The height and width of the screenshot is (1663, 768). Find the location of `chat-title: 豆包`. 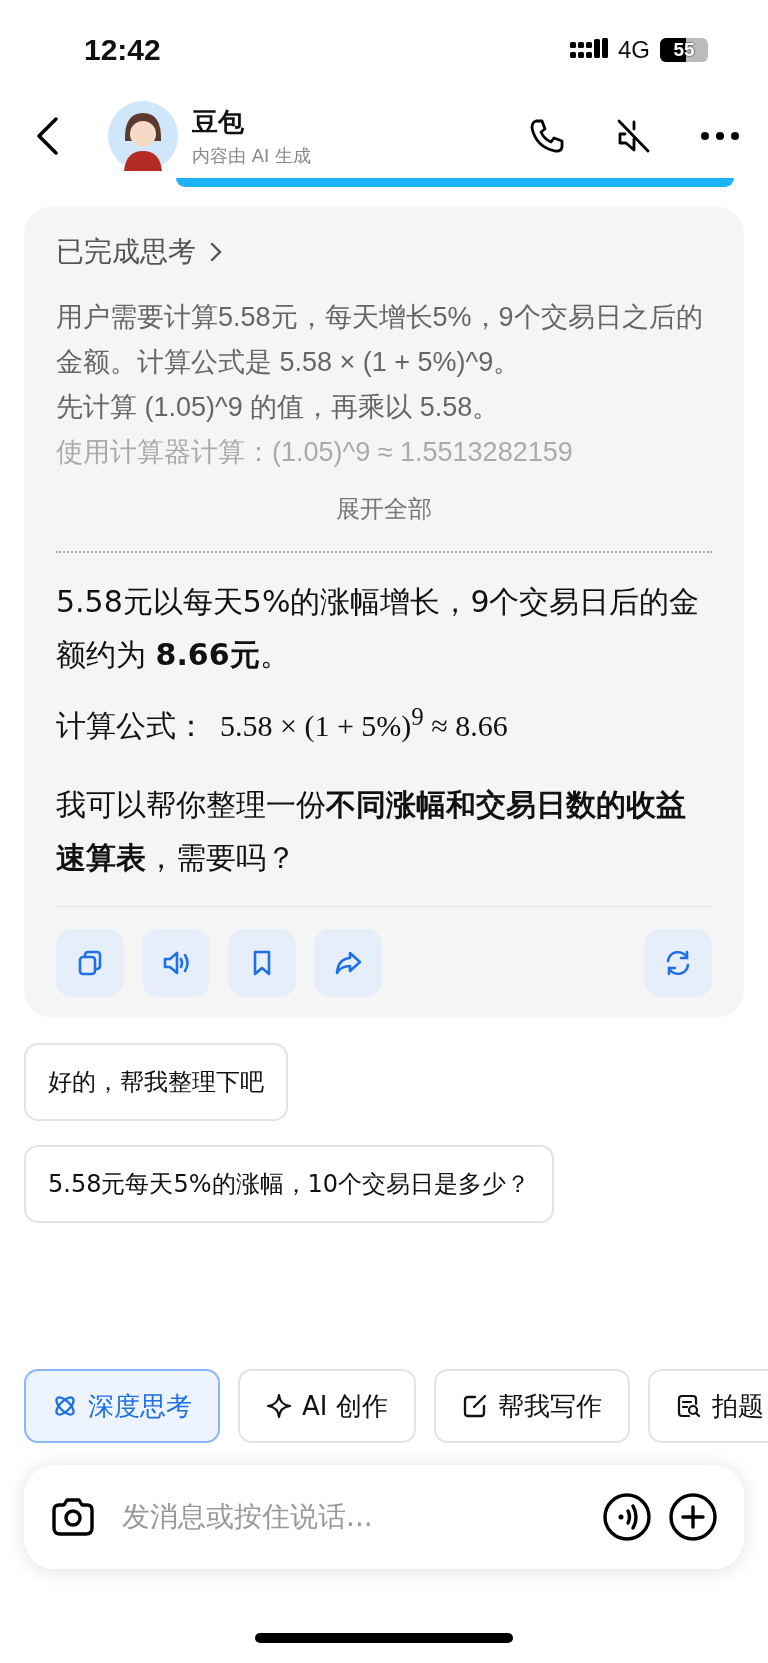

chat-title: 豆包 is located at coordinates (218, 122).